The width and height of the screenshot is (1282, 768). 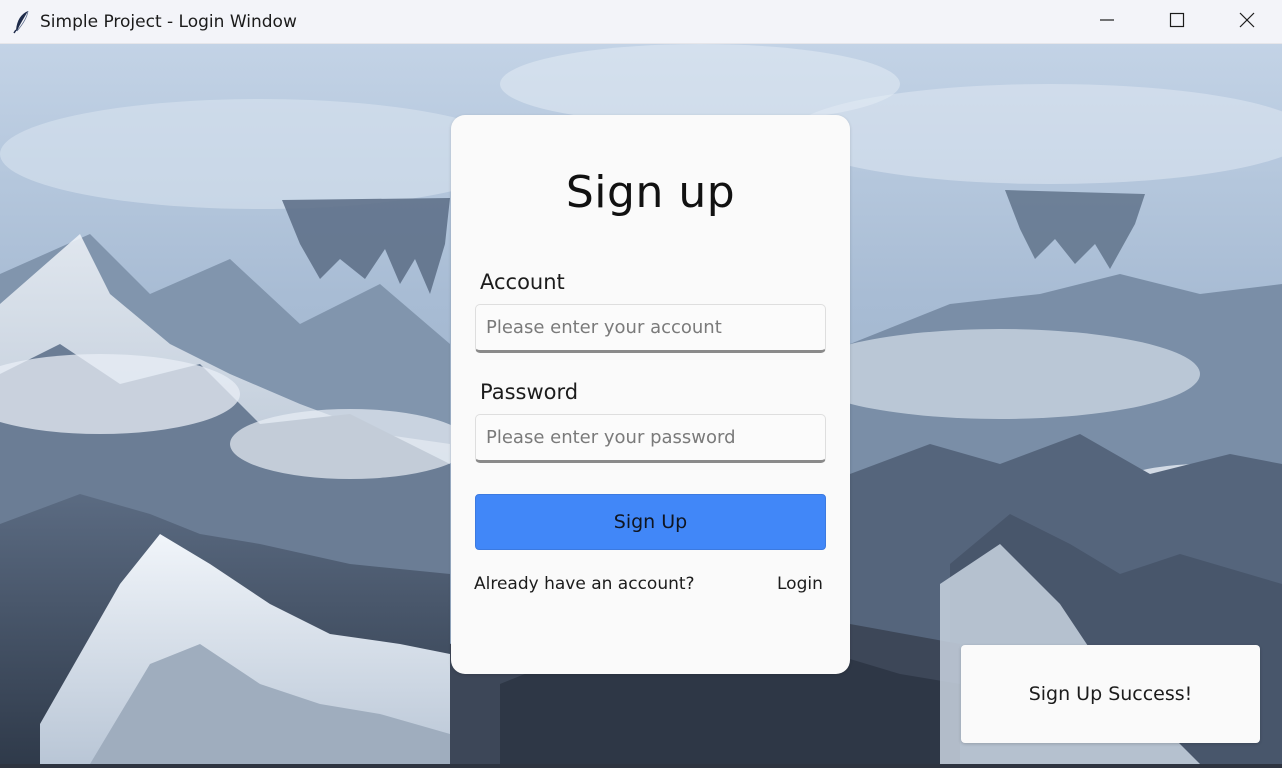 I want to click on taskbar-edge, so click(x=641, y=766).